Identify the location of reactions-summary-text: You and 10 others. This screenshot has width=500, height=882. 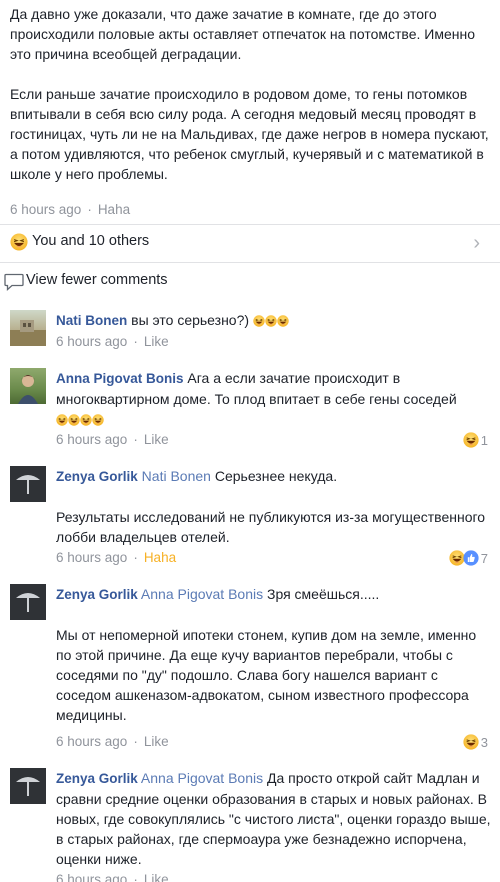
(91, 241).